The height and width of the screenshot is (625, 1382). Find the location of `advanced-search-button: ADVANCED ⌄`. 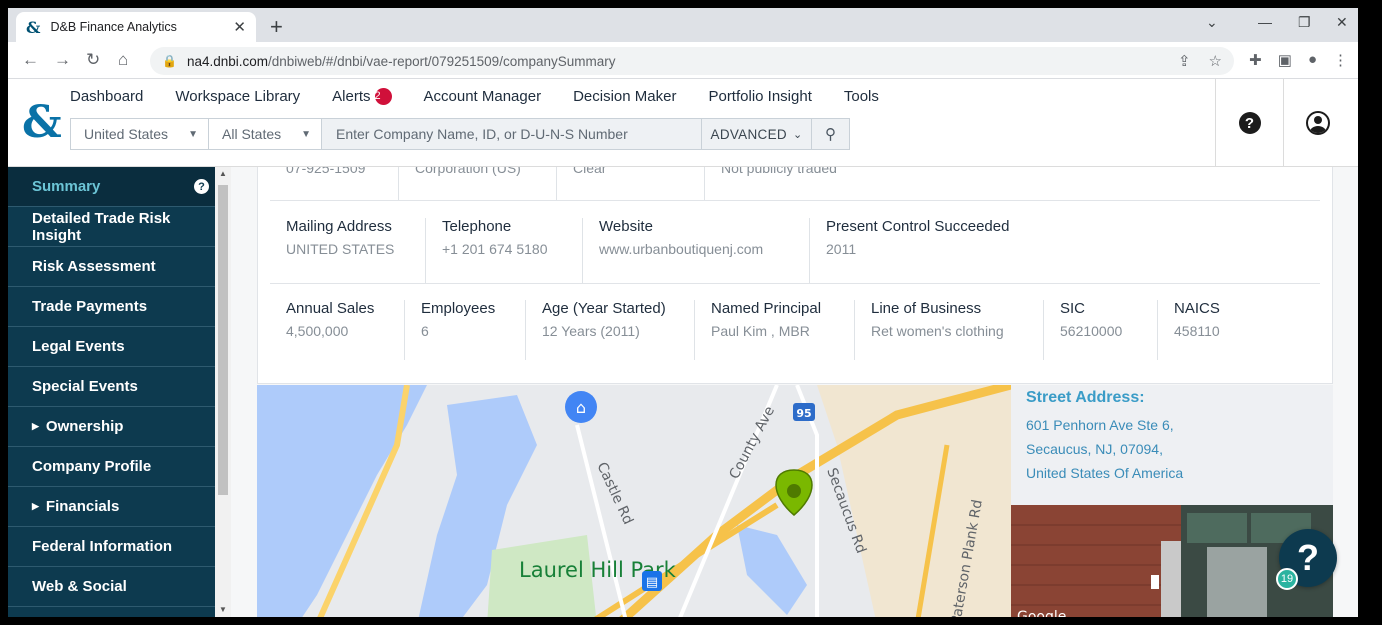

advanced-search-button: ADVANCED ⌄ is located at coordinates (756, 134).